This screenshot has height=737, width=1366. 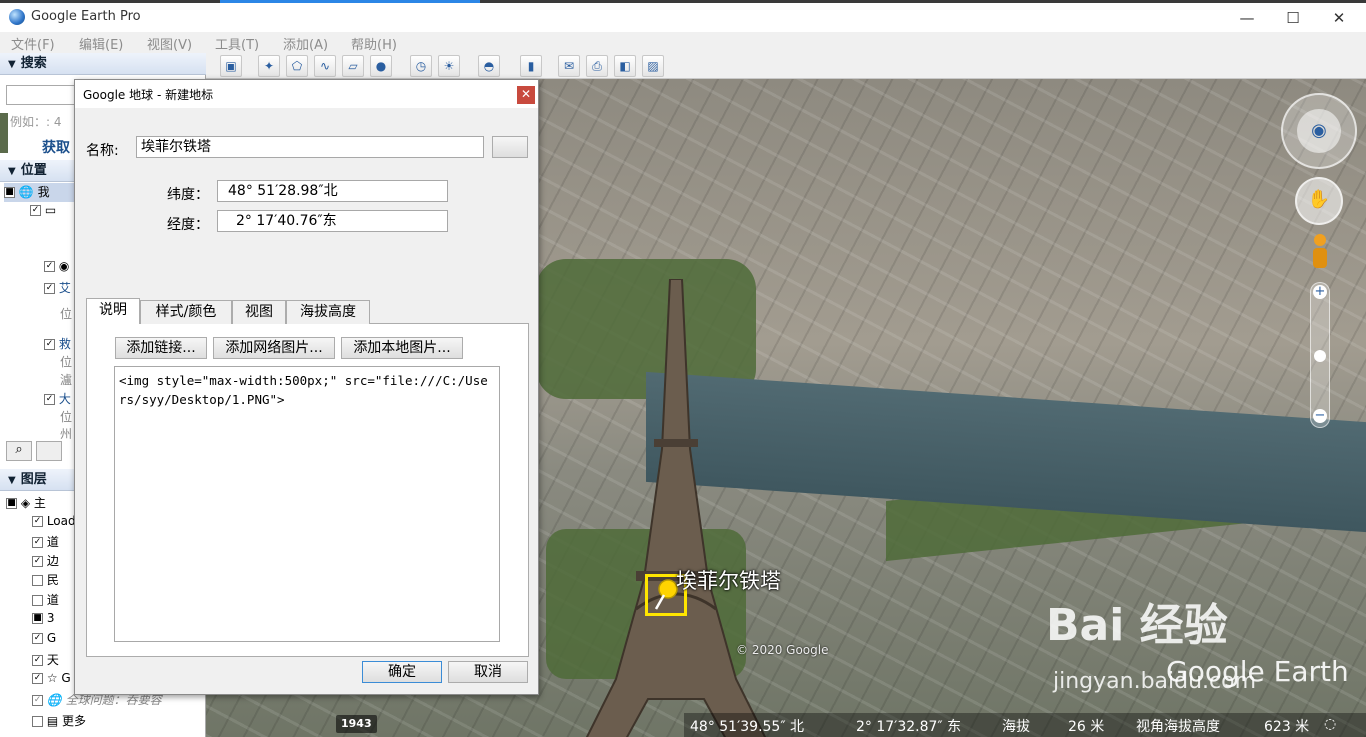 What do you see at coordinates (421, 66) in the screenshot?
I see `historical-imagery-icon: ◷` at bounding box center [421, 66].